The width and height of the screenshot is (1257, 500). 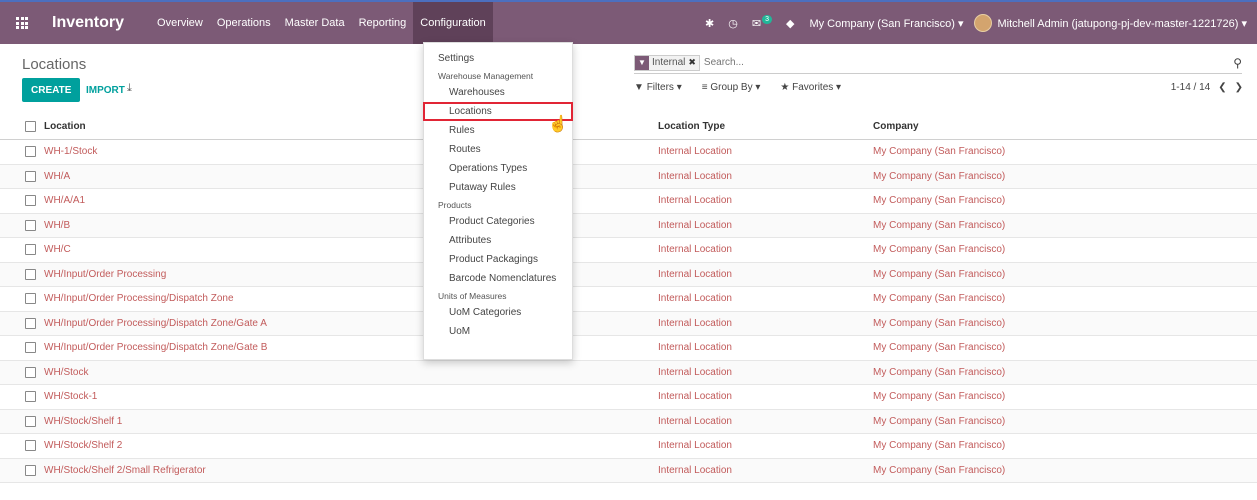 What do you see at coordinates (51, 90) in the screenshot?
I see `create-button: CREATE` at bounding box center [51, 90].